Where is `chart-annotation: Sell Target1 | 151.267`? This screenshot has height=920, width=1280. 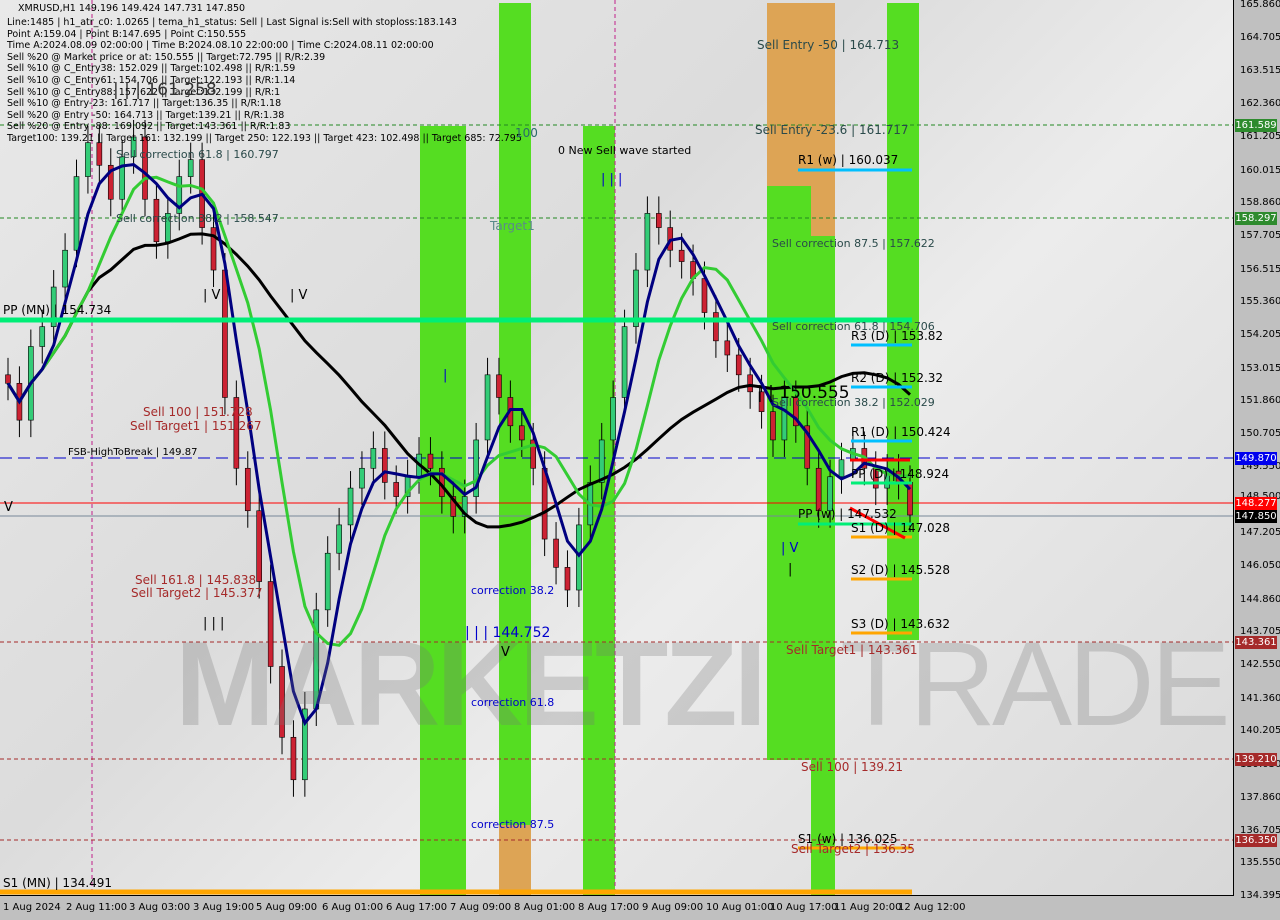
chart-annotation: Sell Target1 | 151.267 is located at coordinates (196, 426).